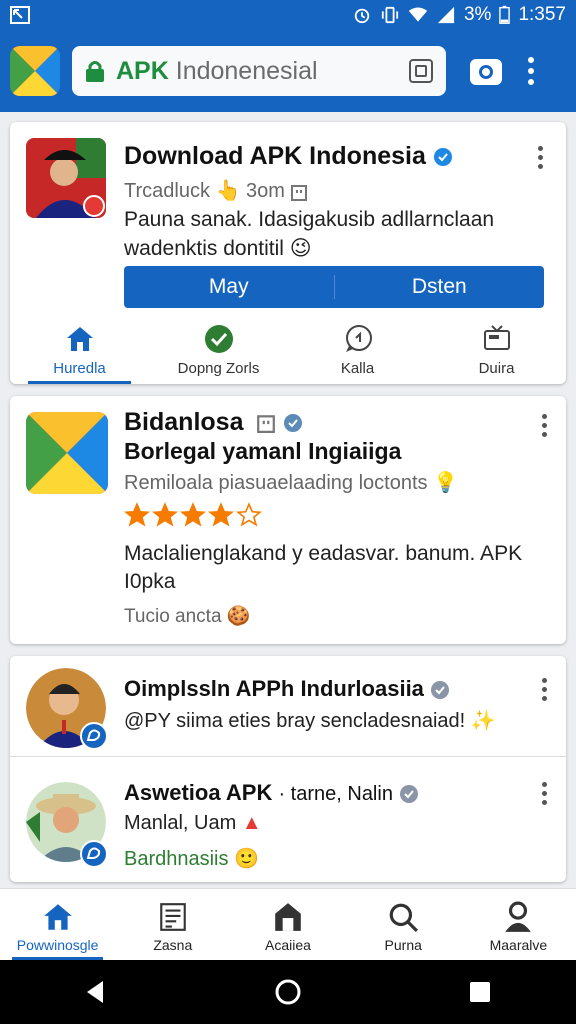 The width and height of the screenshot is (576, 1024). I want to click on person-photo-icon, so click(66, 178).